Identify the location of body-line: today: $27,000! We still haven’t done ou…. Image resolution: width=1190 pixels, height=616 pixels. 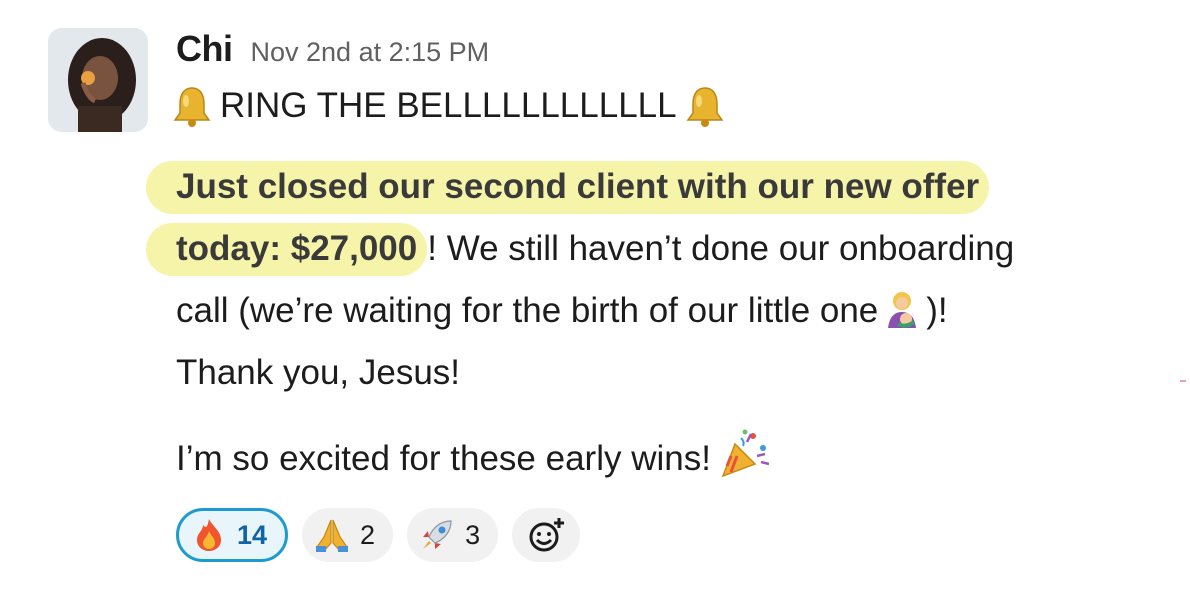
(661, 249).